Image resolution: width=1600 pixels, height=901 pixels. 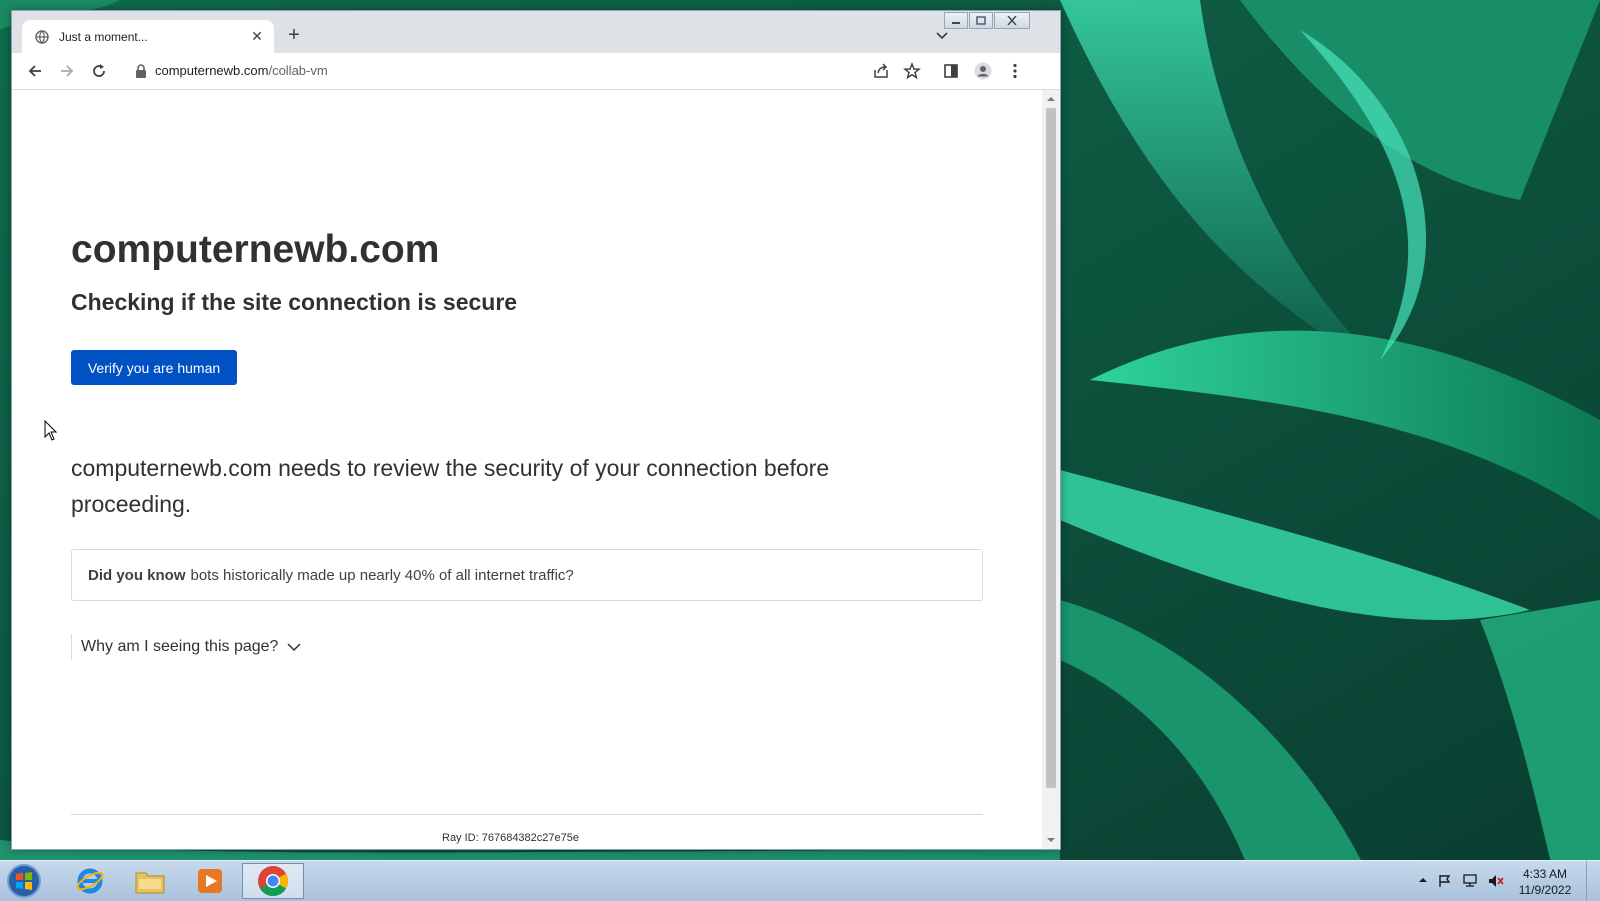 I want to click on scroll-up-arrow-icon, so click(x=1051, y=99).